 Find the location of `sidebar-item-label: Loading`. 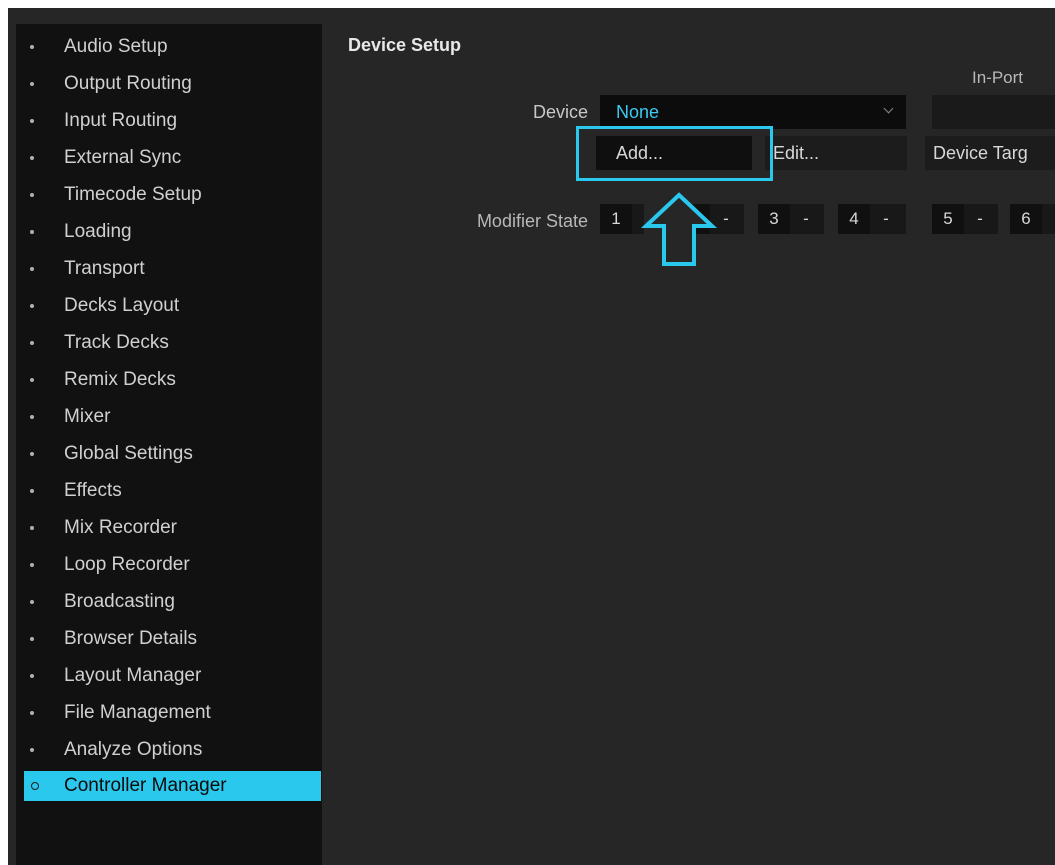

sidebar-item-label: Loading is located at coordinates (98, 231).